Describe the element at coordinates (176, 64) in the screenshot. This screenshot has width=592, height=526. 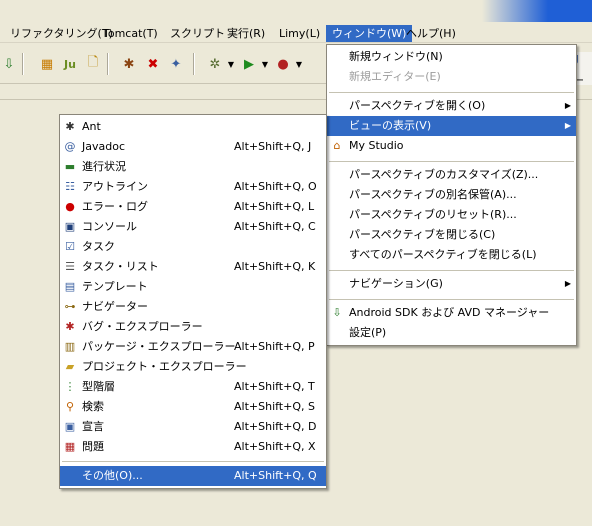
I see `bug-search-icon: ✦` at that location.